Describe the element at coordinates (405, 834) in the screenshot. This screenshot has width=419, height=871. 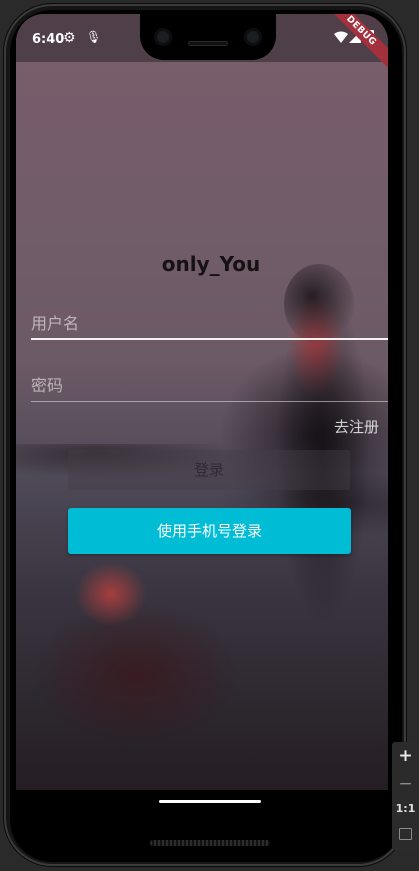
I see `fit-screen-icon` at that location.